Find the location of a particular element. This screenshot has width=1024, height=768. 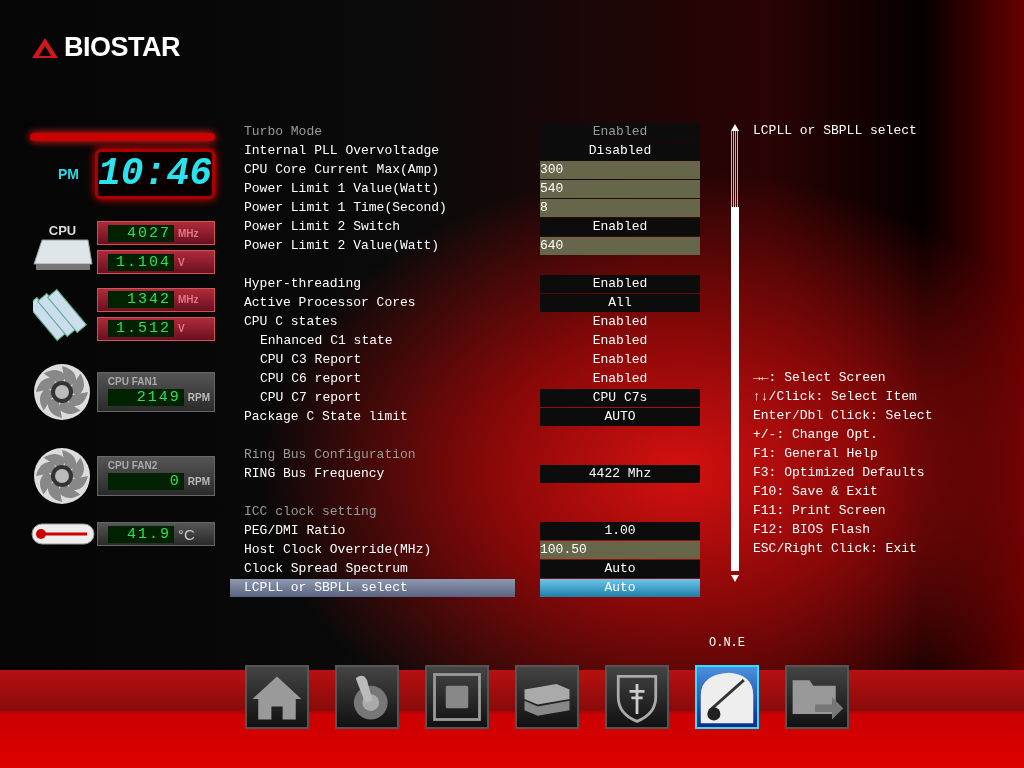

setting-label: Clock Spread Spectrum is located at coordinates (372, 568).